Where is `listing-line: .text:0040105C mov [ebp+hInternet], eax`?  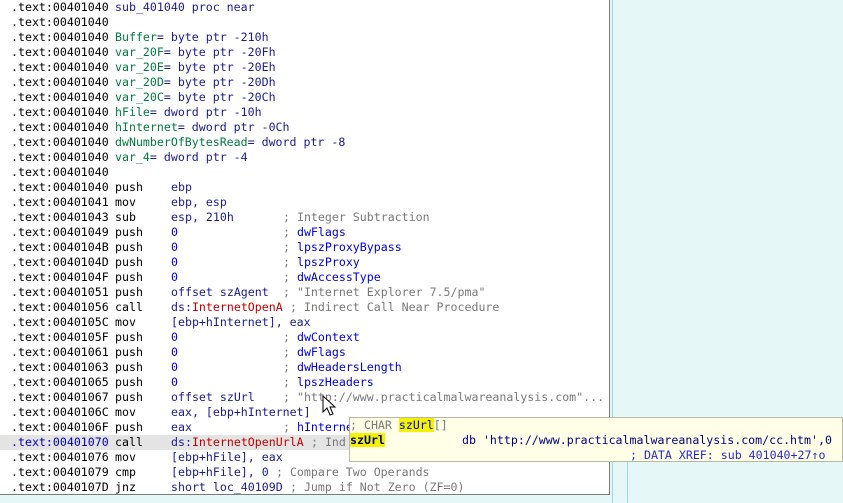 listing-line: .text:0040105C mov [ebp+hInternet], eax is located at coordinates (304, 322).